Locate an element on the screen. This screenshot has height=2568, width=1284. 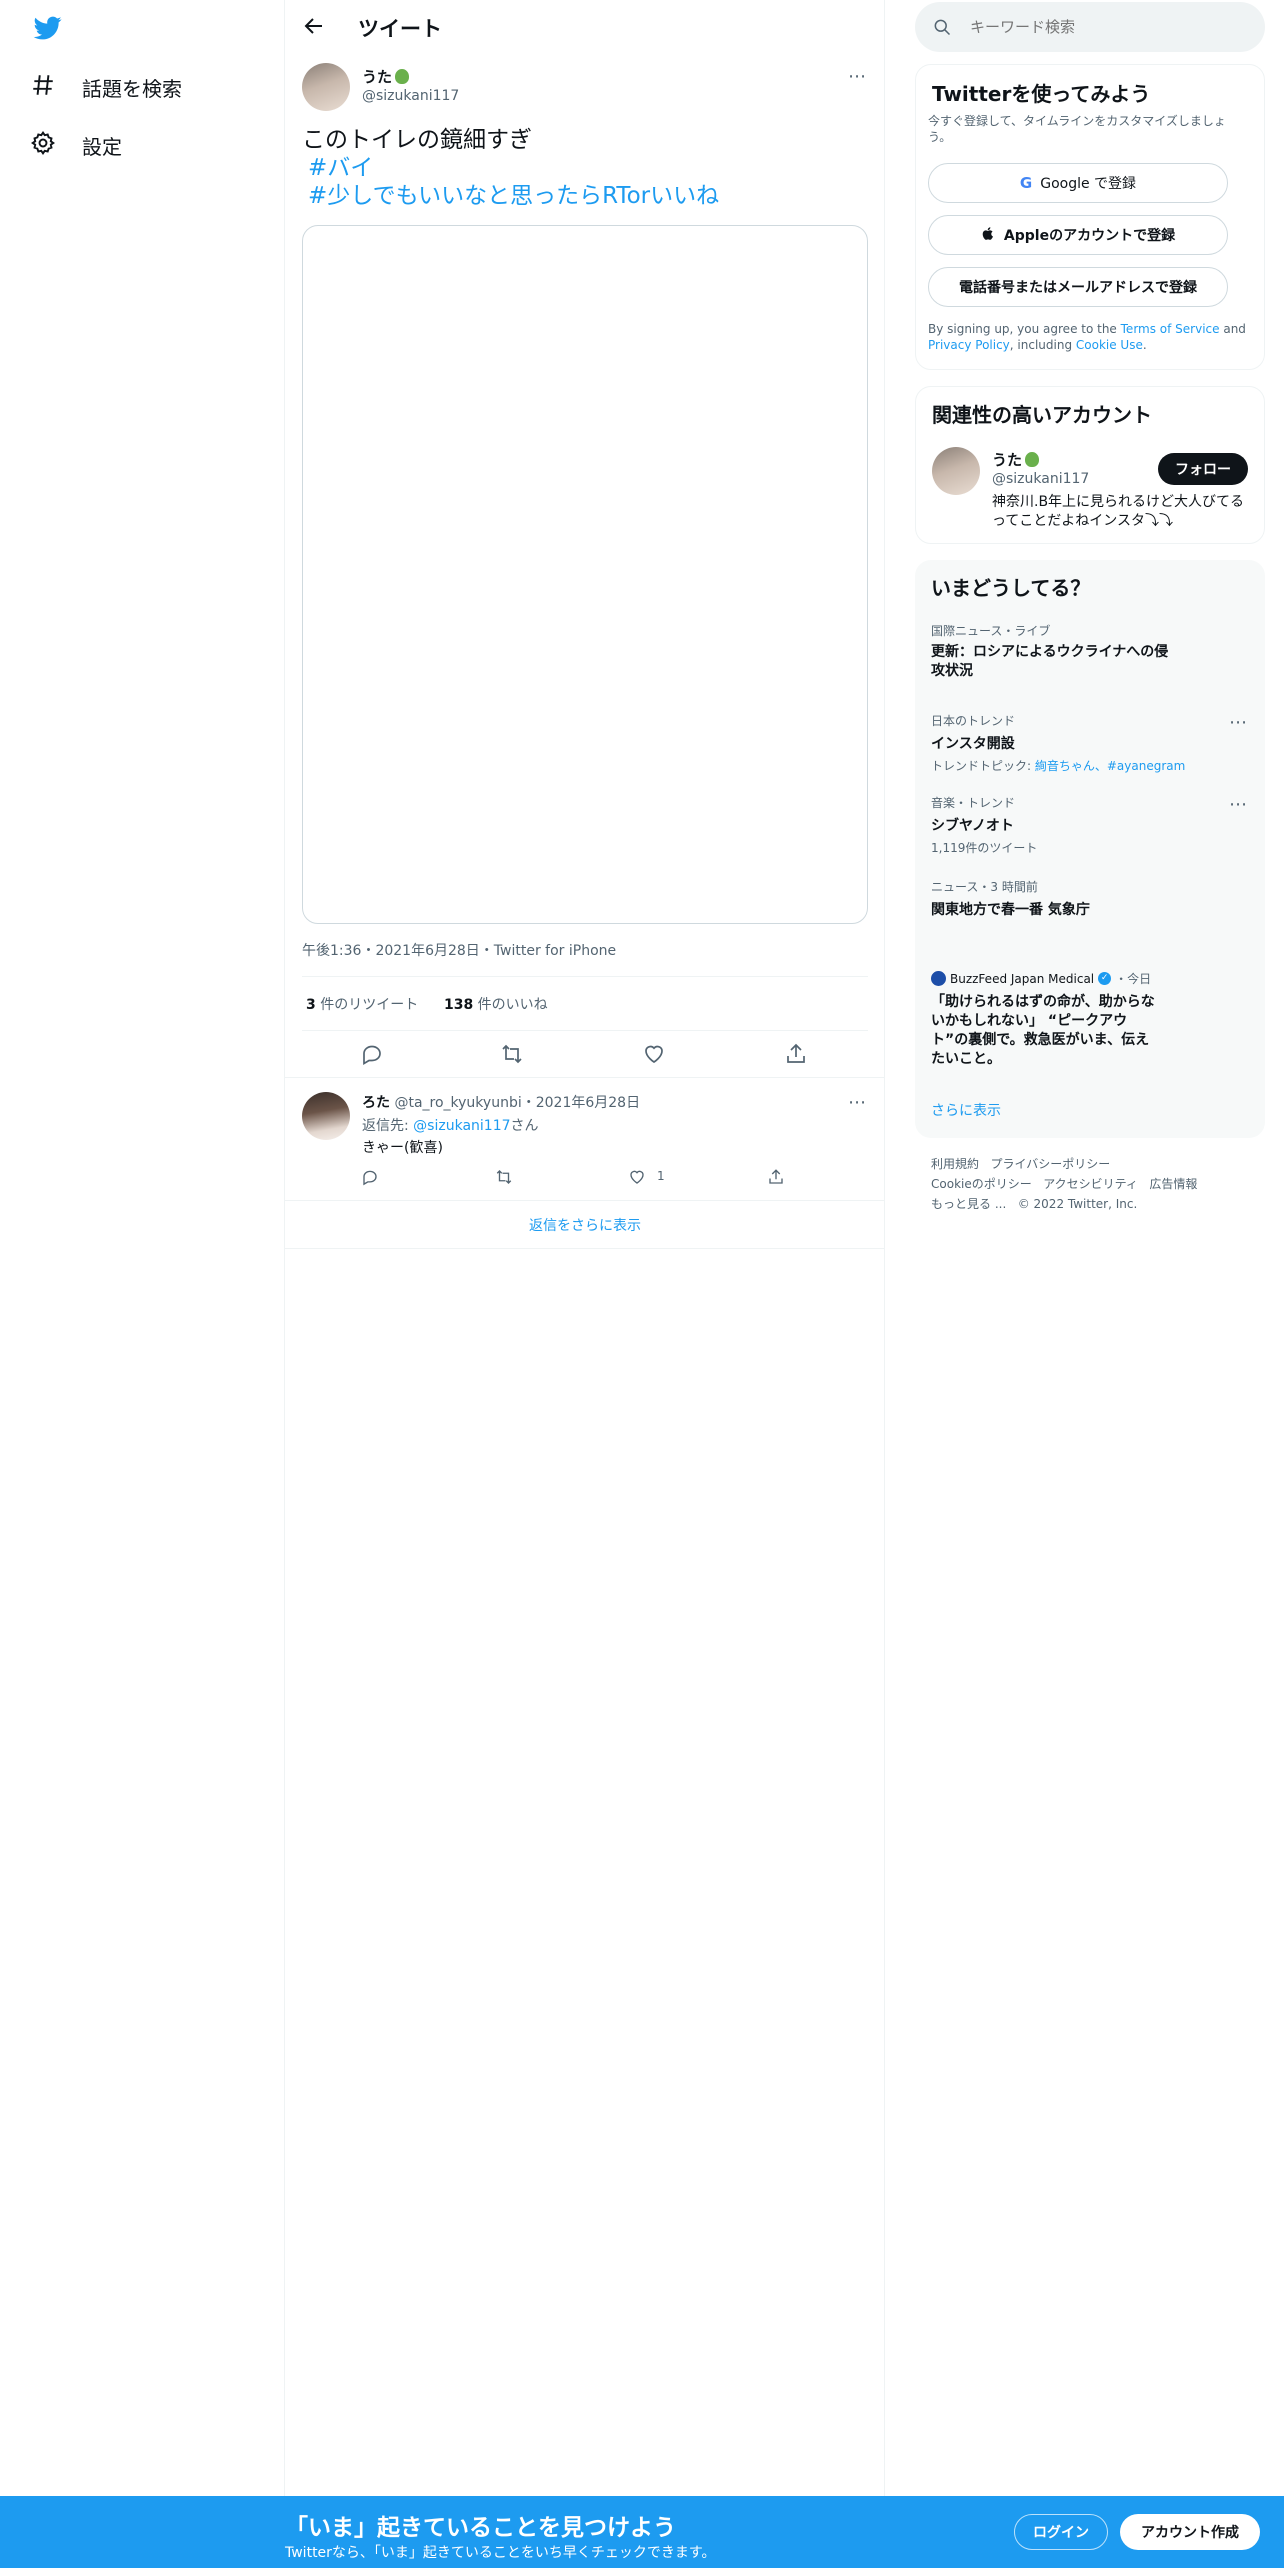
reply-text: きゃー(歓喜) is located at coordinates (402, 1148).